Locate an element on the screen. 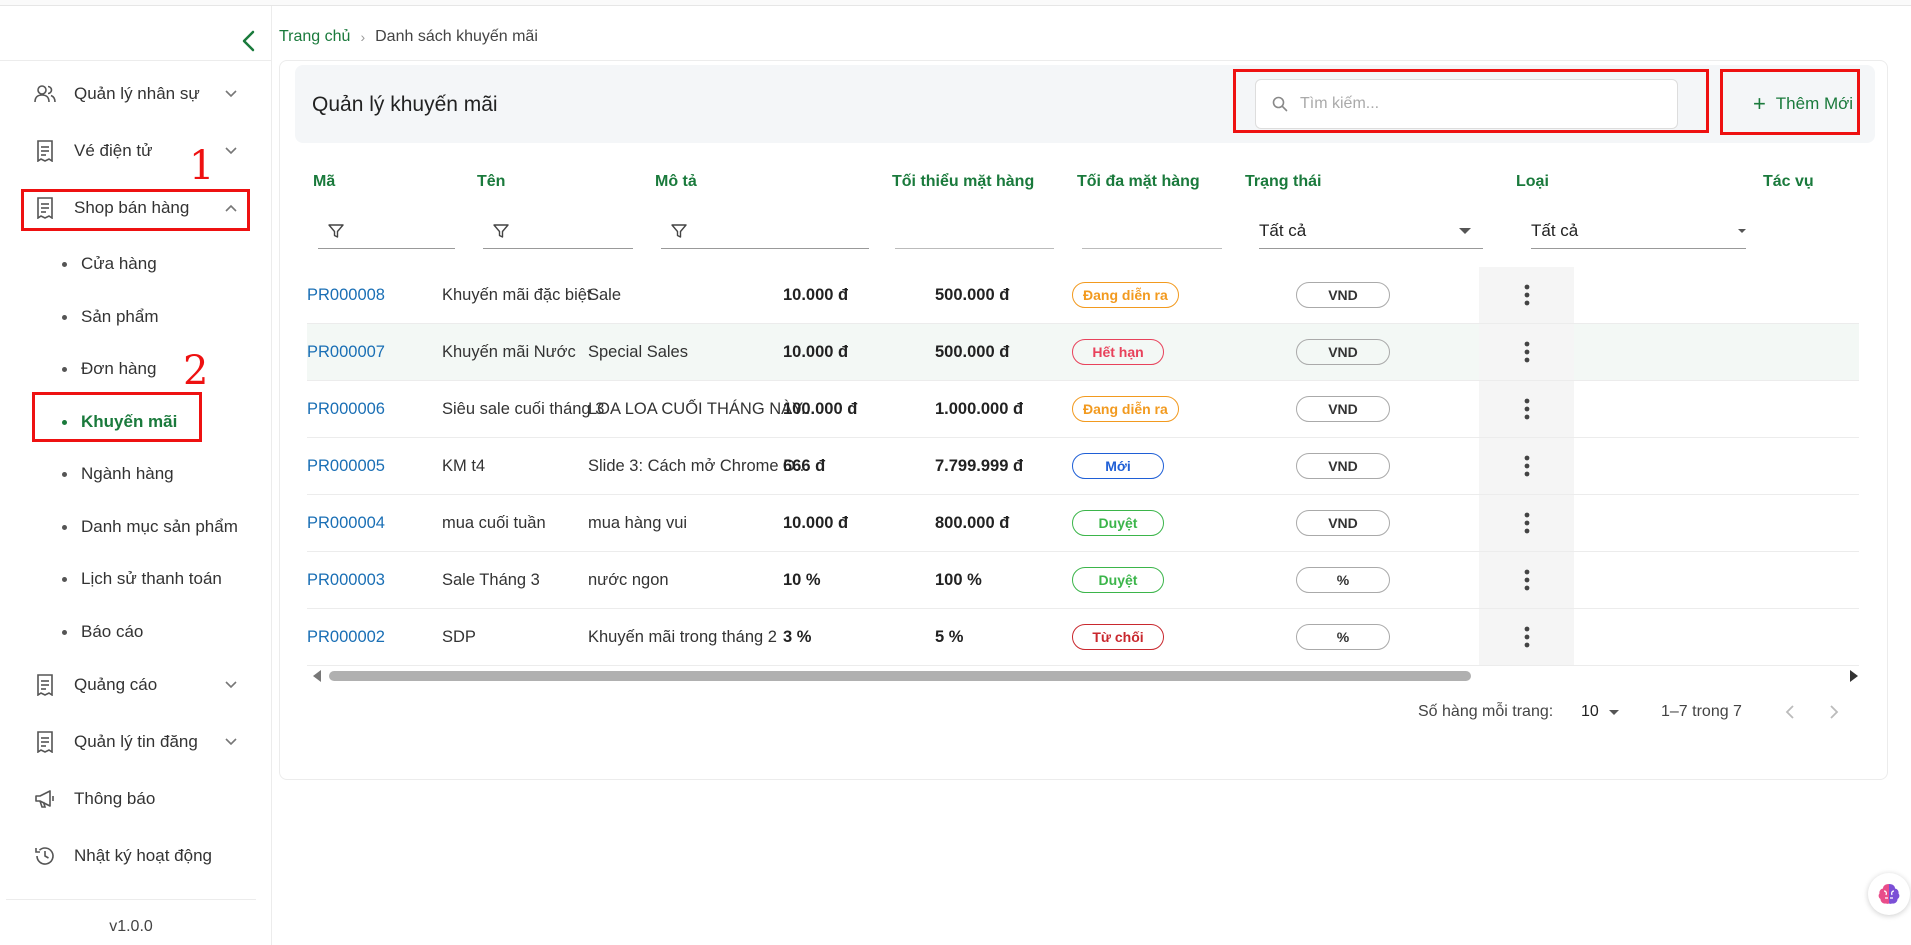 The height and width of the screenshot is (945, 1911). cell-description: Khuyến mãi trong tháng 2 is located at coordinates (682, 636).